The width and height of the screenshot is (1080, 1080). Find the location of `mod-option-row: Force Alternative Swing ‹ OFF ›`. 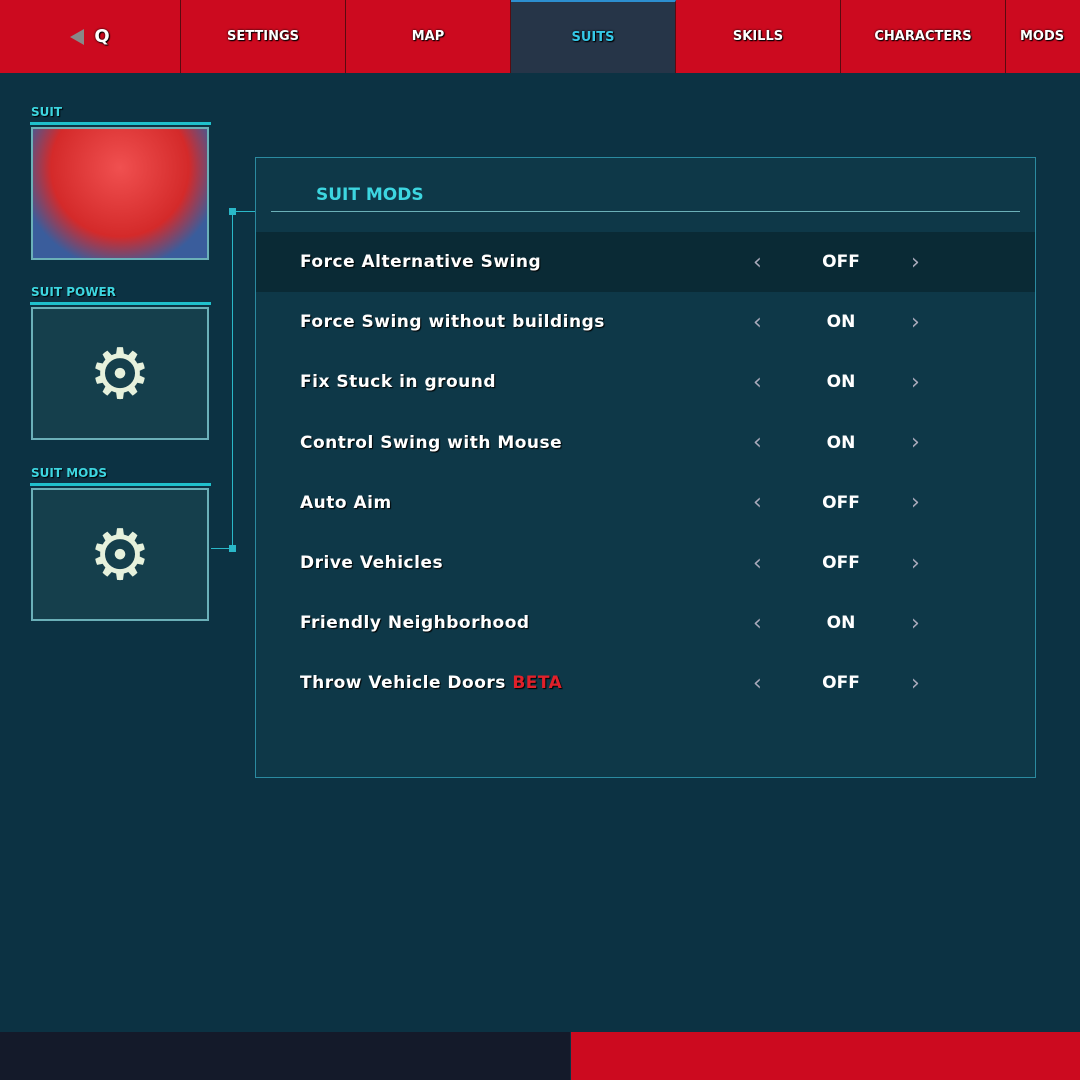

mod-option-row: Force Alternative Swing ‹ OFF › is located at coordinates (645, 262).